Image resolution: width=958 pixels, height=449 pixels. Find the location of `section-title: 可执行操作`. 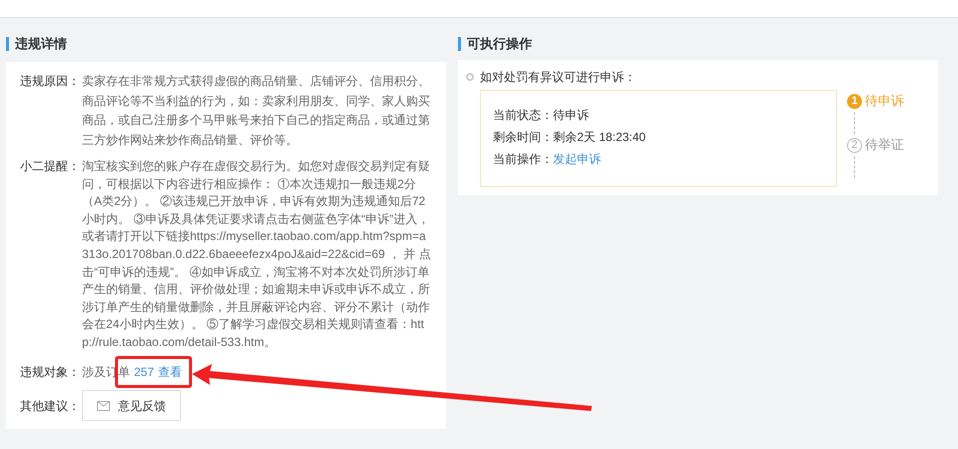

section-title: 可执行操作 is located at coordinates (499, 44).